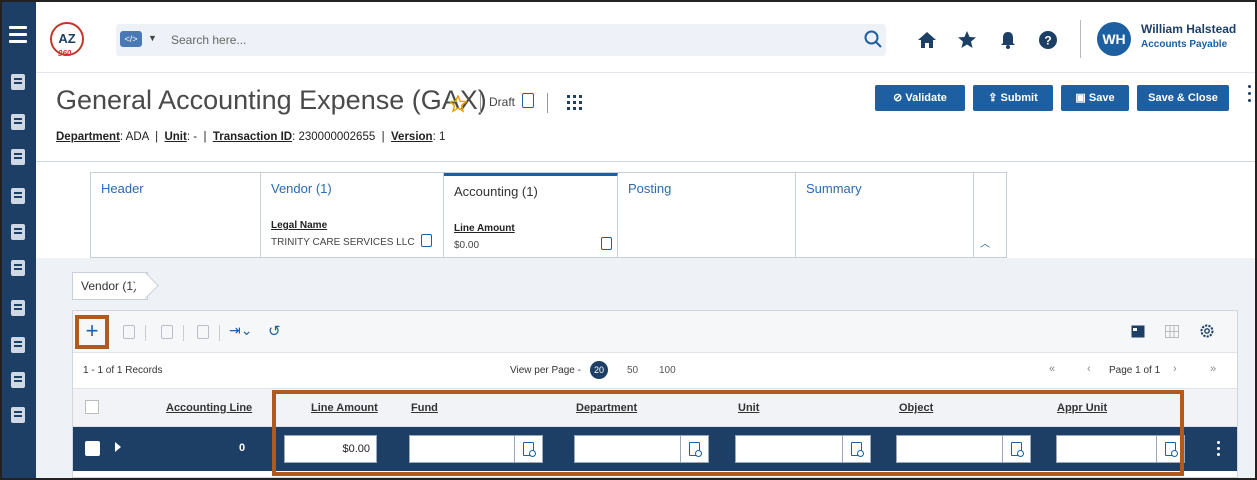 The image size is (1257, 480). I want to click on first-page-icon: «, so click(1052, 369).